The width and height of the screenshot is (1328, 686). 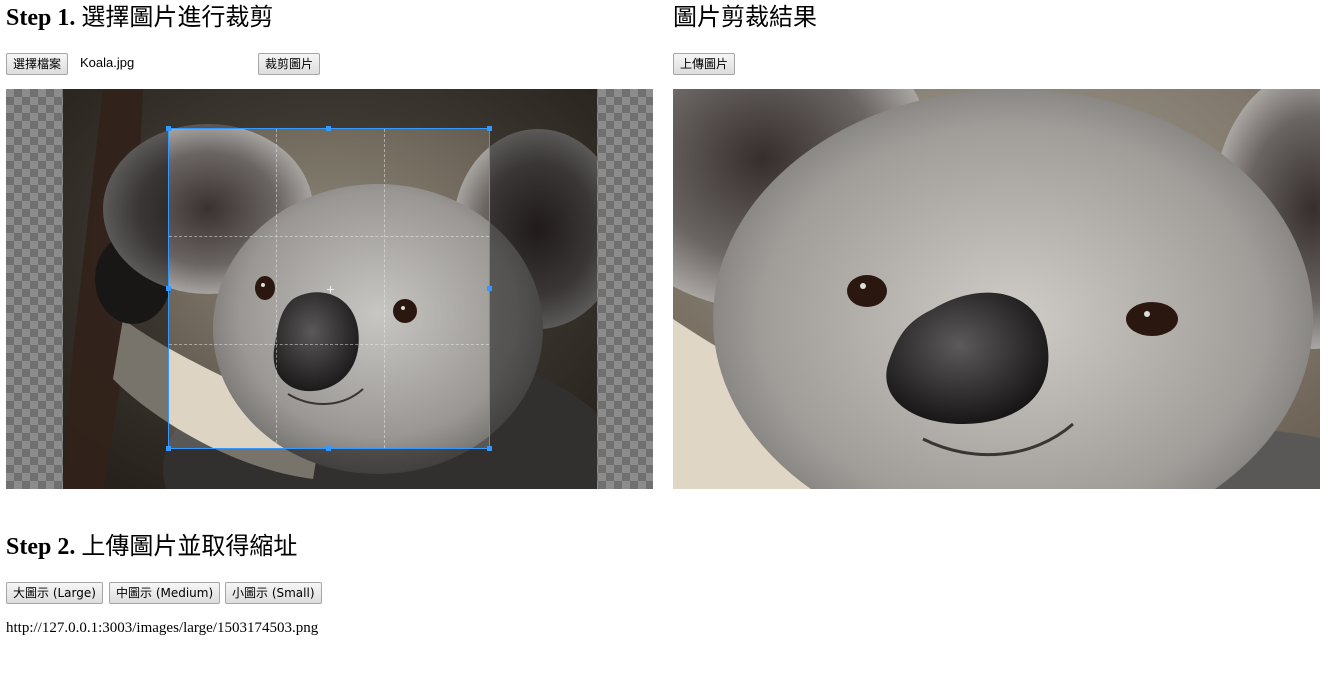 I want to click on step2-heading-text: 上傳圖片並取得縮址, so click(x=186, y=547).